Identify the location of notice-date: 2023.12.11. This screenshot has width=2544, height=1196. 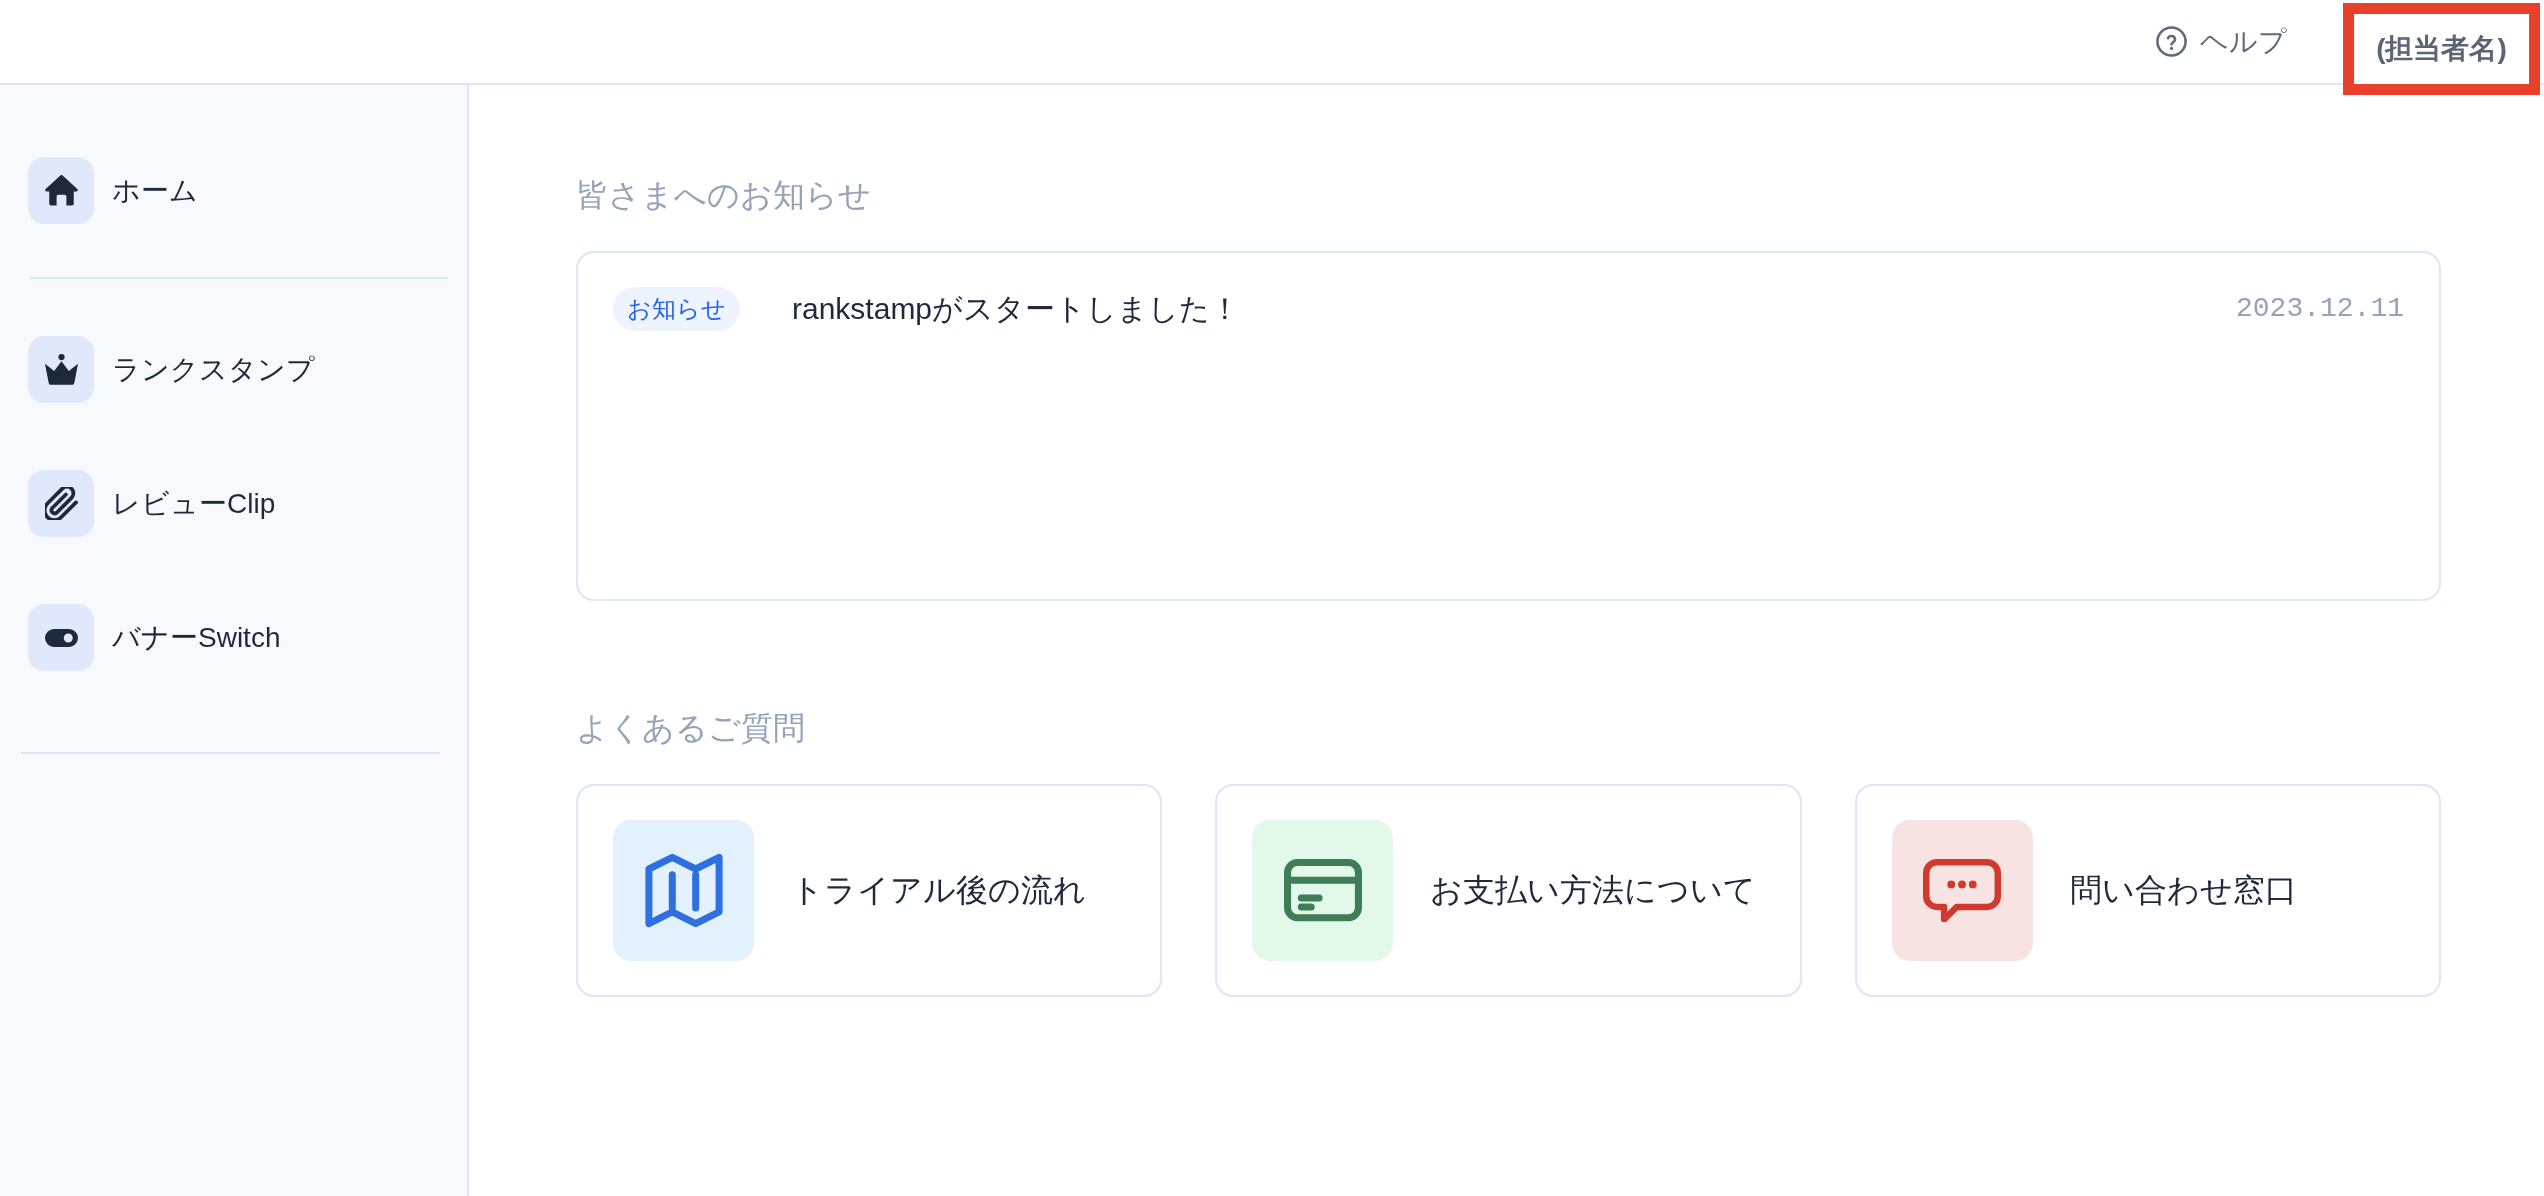
(2319, 309).